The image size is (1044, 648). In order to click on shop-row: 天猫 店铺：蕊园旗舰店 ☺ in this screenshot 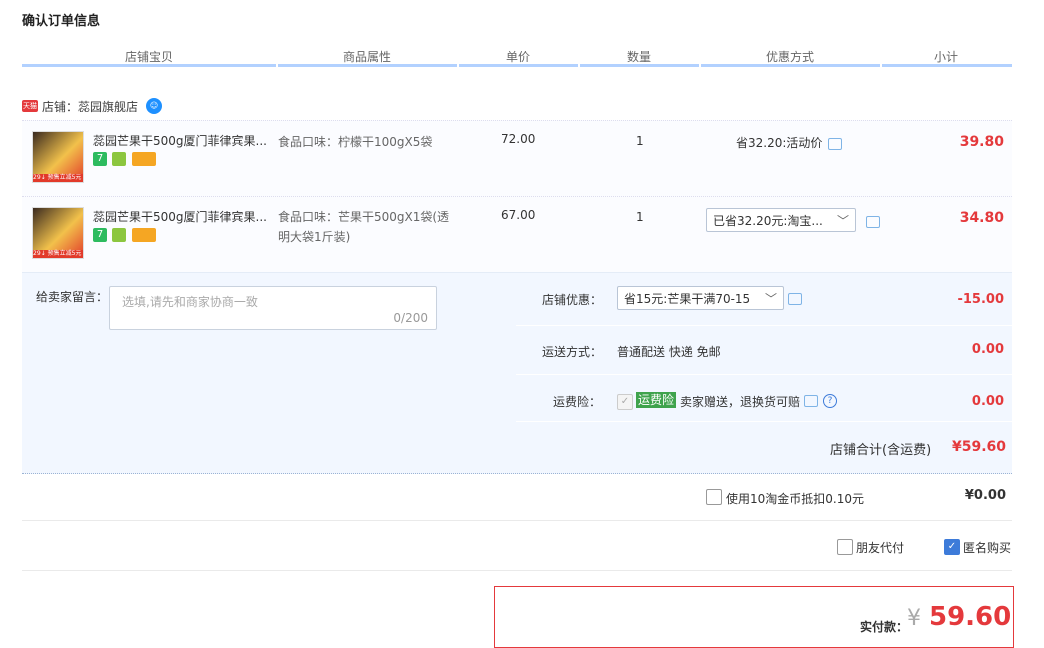, I will do `click(92, 106)`.